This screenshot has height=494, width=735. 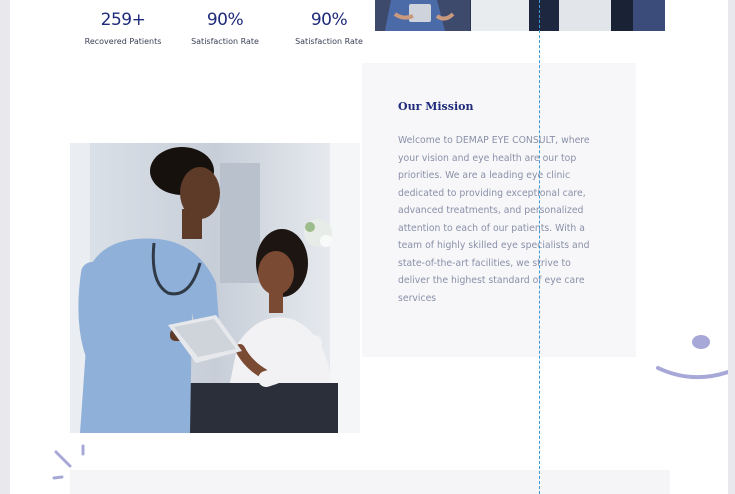 I want to click on decorative-smile-shape, so click(x=692, y=357).